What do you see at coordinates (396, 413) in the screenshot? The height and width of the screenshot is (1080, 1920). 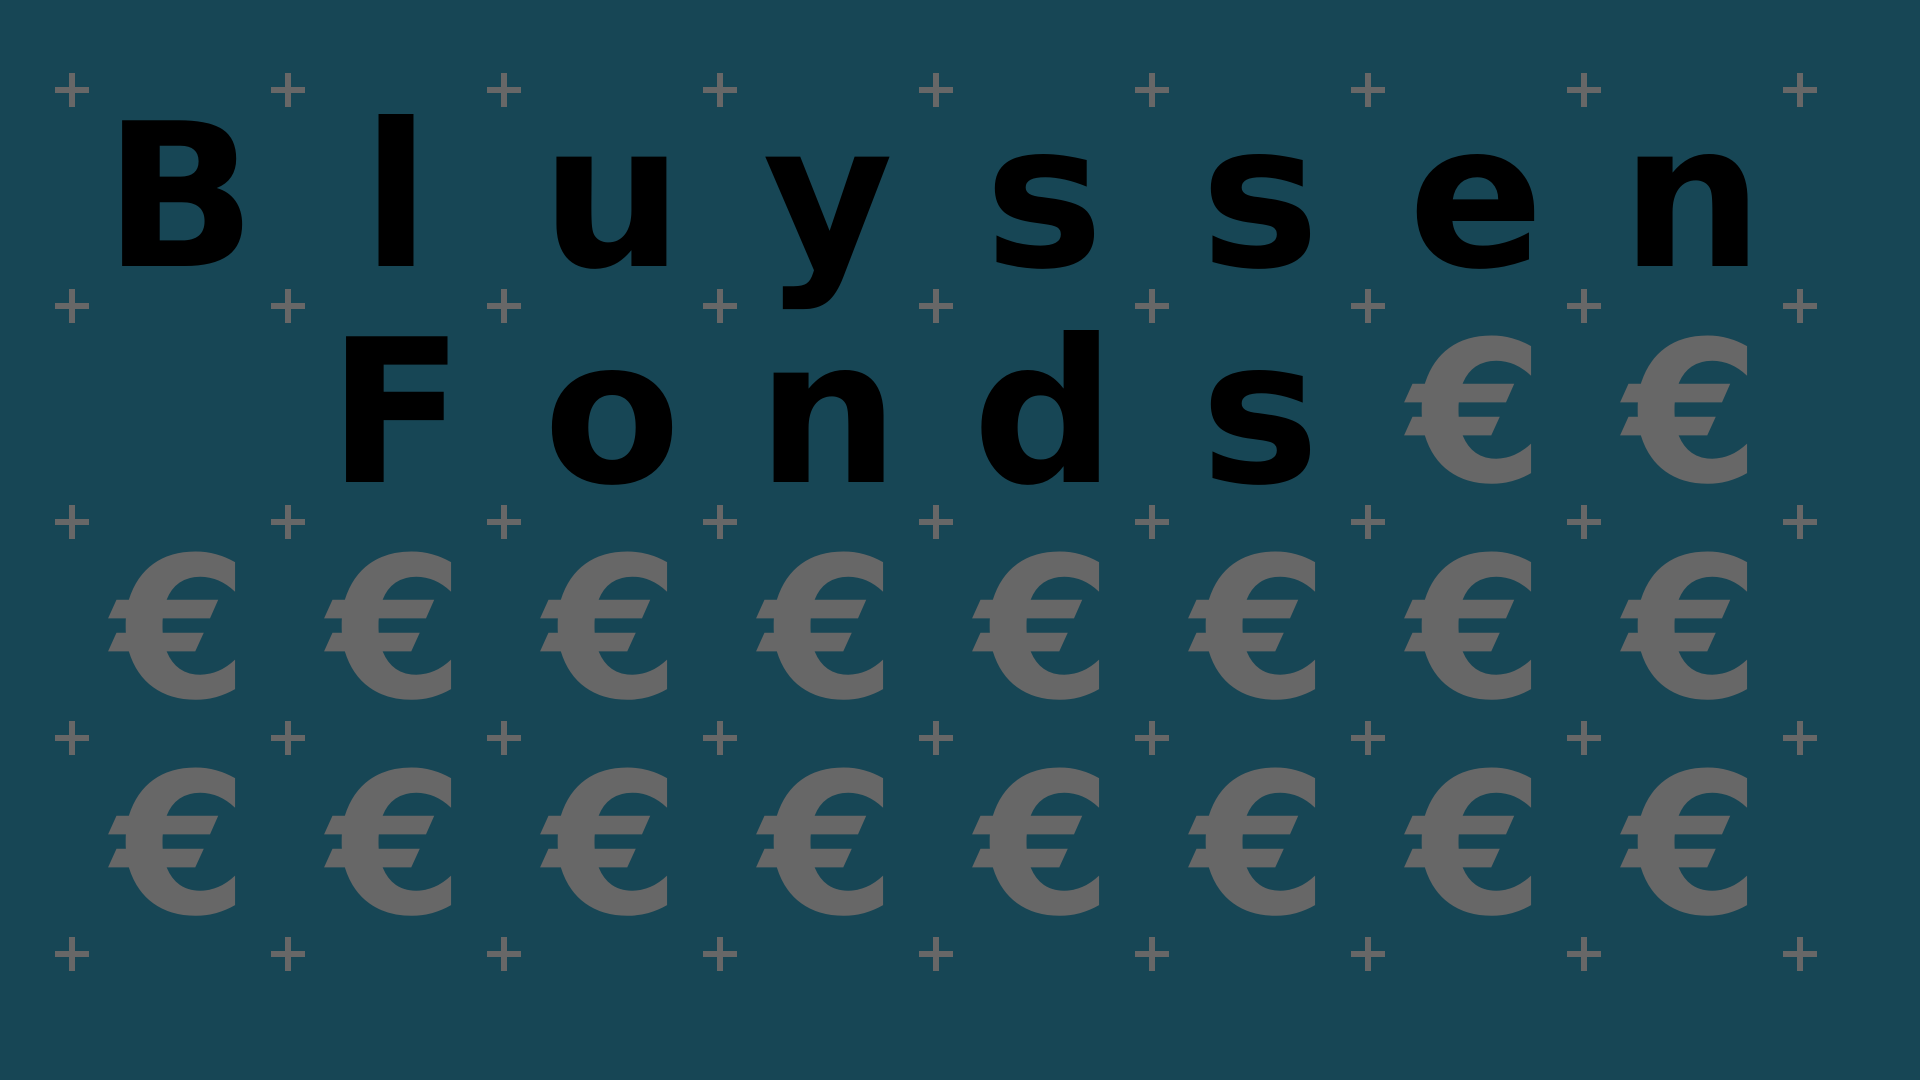 I see `title-letter: F` at bounding box center [396, 413].